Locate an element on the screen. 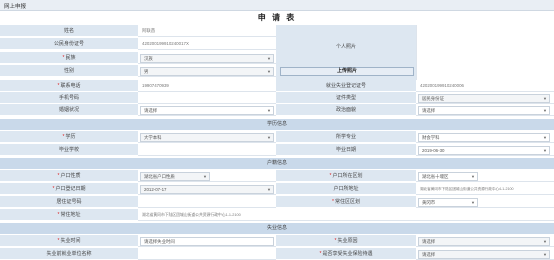 This screenshot has width=554, height=260. res-addr-field: 湖北省黄冈市下陆区团城山街道公共资源行政中心1-1-2100 is located at coordinates (346, 215).